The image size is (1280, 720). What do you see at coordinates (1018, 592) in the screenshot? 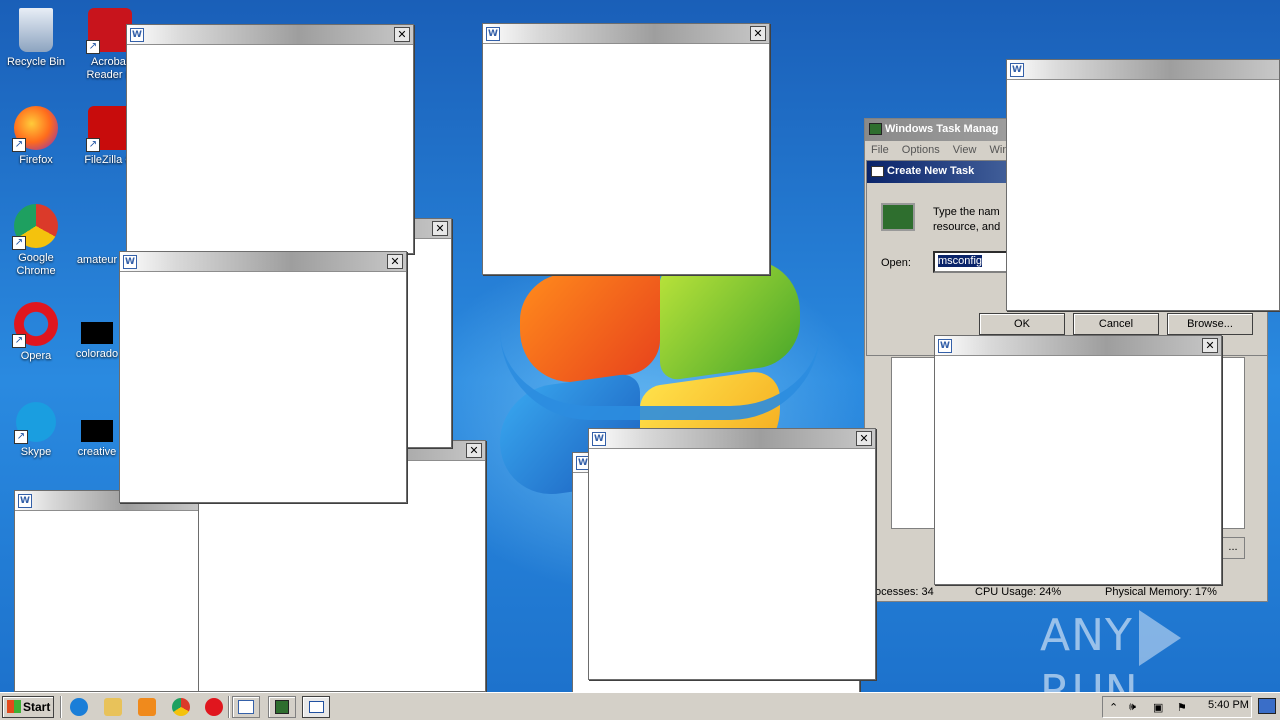
I see `status-cpu: CPU Usage: 24%` at bounding box center [1018, 592].